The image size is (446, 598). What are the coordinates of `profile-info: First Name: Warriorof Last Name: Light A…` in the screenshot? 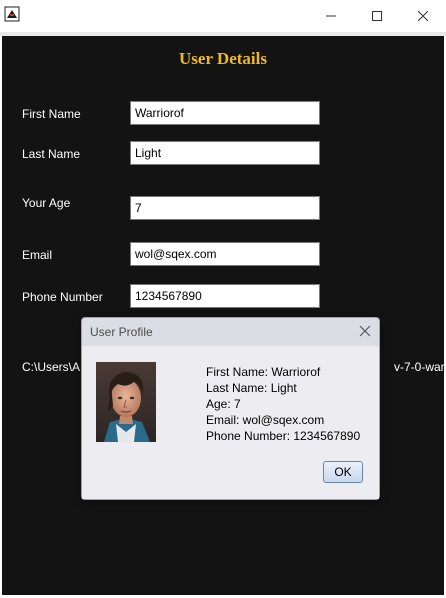 It's located at (283, 404).